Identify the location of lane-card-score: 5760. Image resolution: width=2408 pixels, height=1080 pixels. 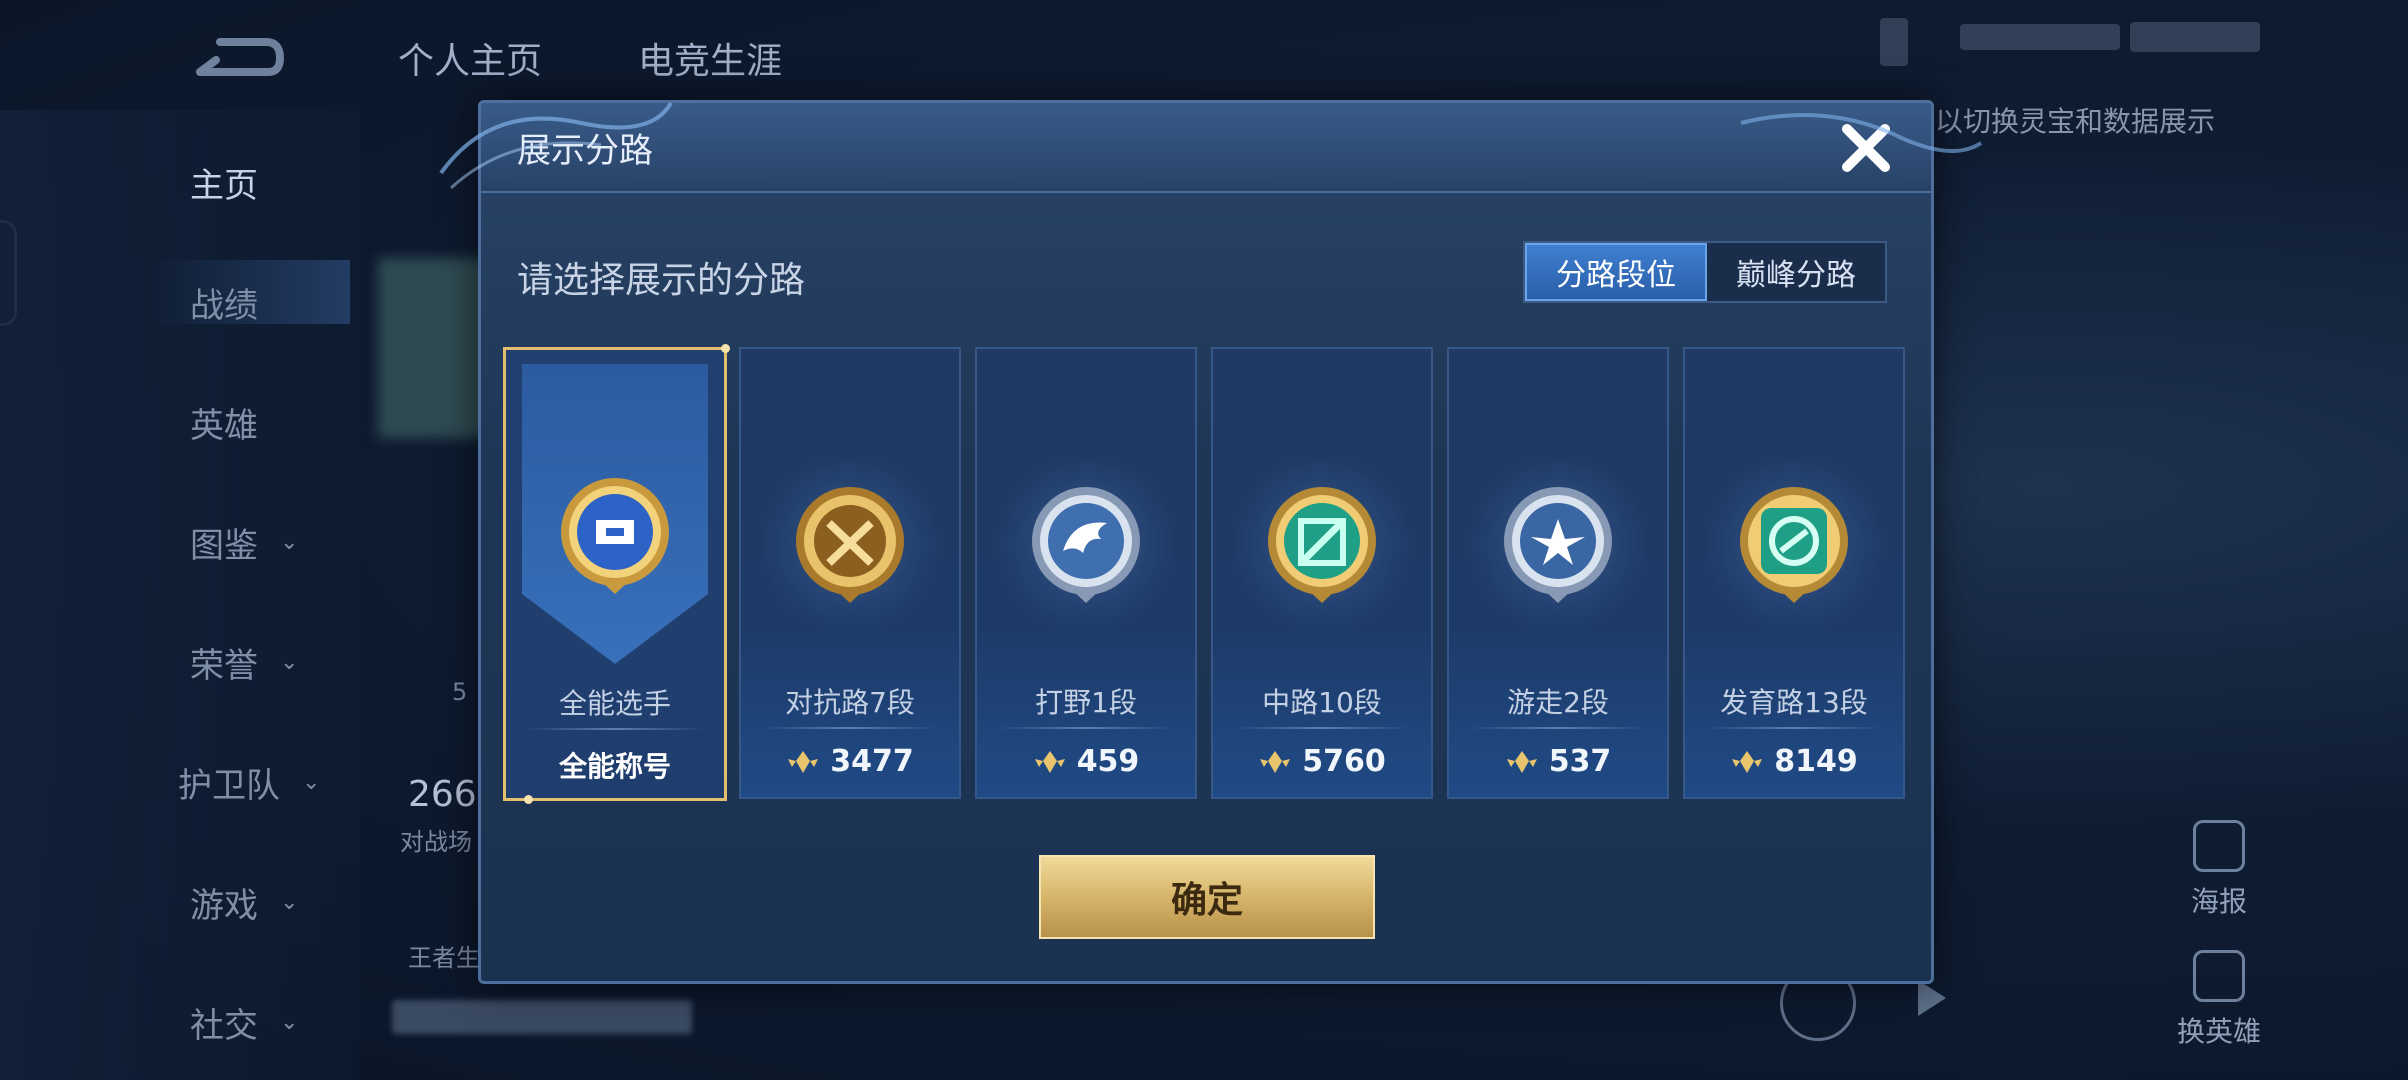
(1322, 761).